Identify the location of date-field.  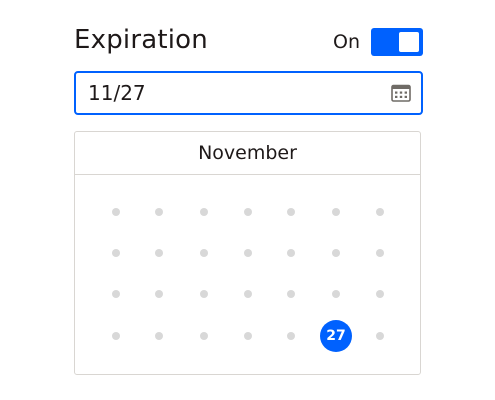
(248, 93).